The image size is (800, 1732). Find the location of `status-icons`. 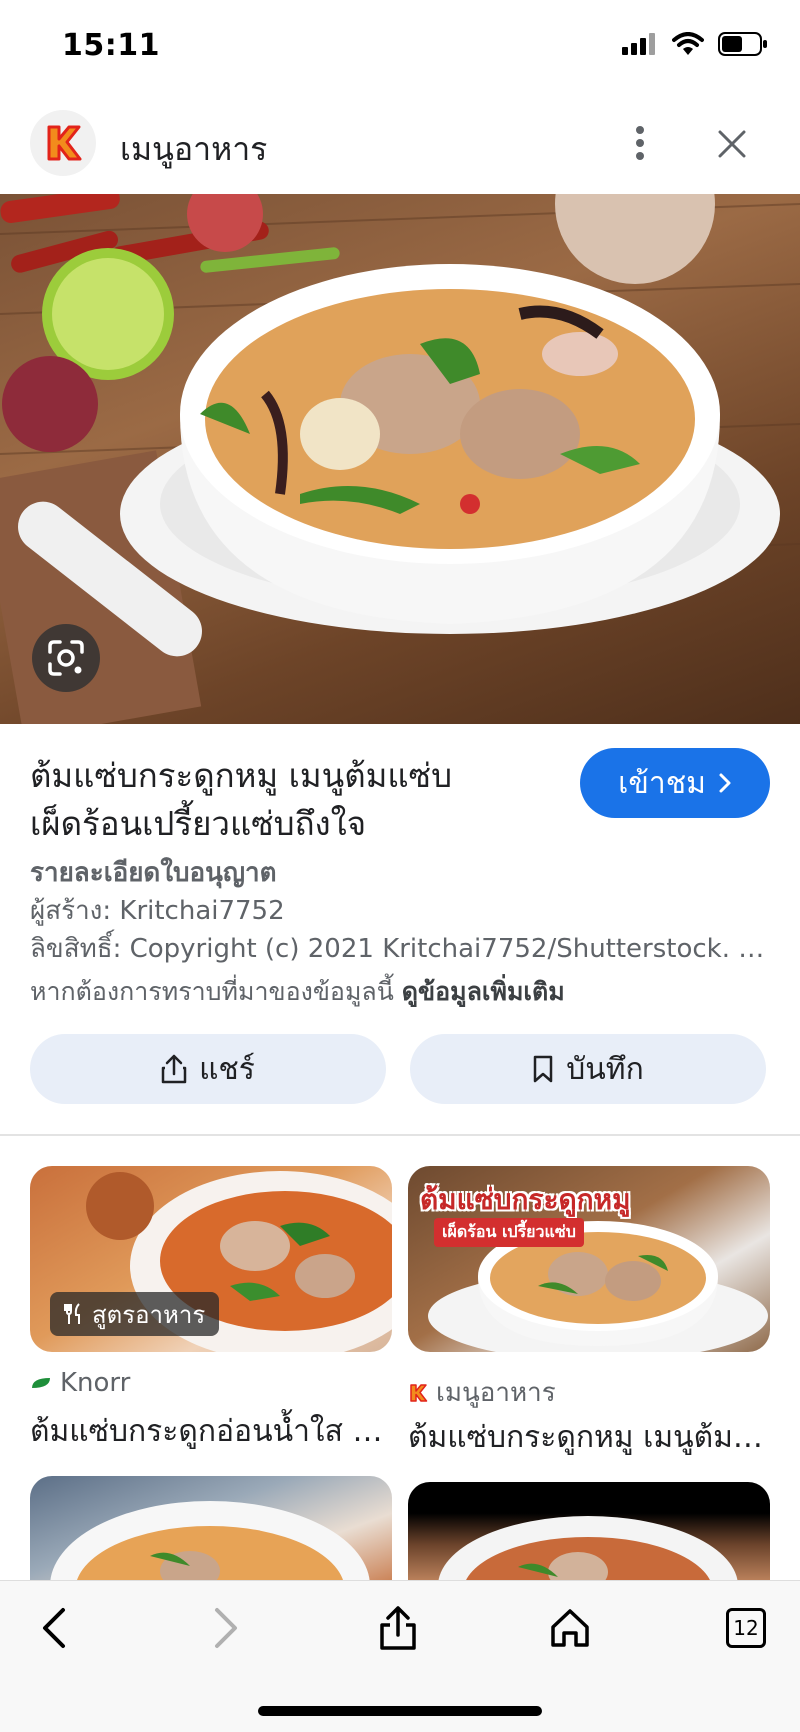

status-icons is located at coordinates (695, 44).